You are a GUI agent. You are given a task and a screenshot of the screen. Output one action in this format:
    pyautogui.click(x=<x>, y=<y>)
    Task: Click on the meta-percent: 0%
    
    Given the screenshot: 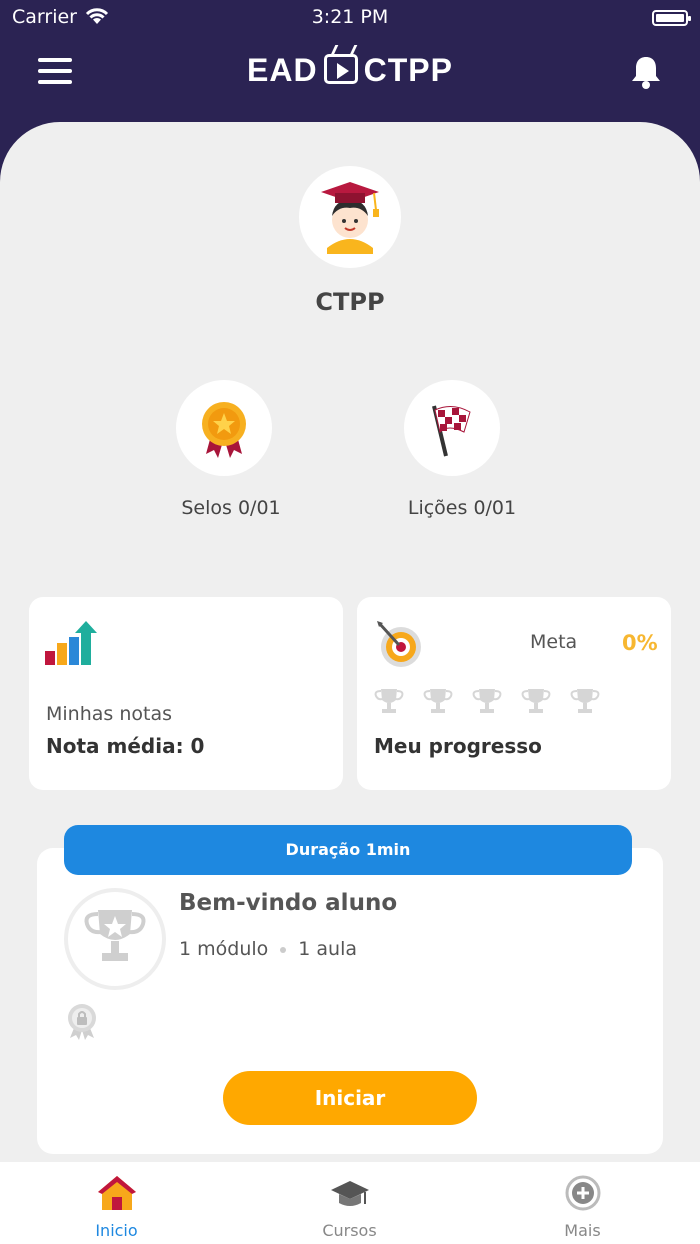 What is the action you would take?
    pyautogui.click(x=640, y=643)
    